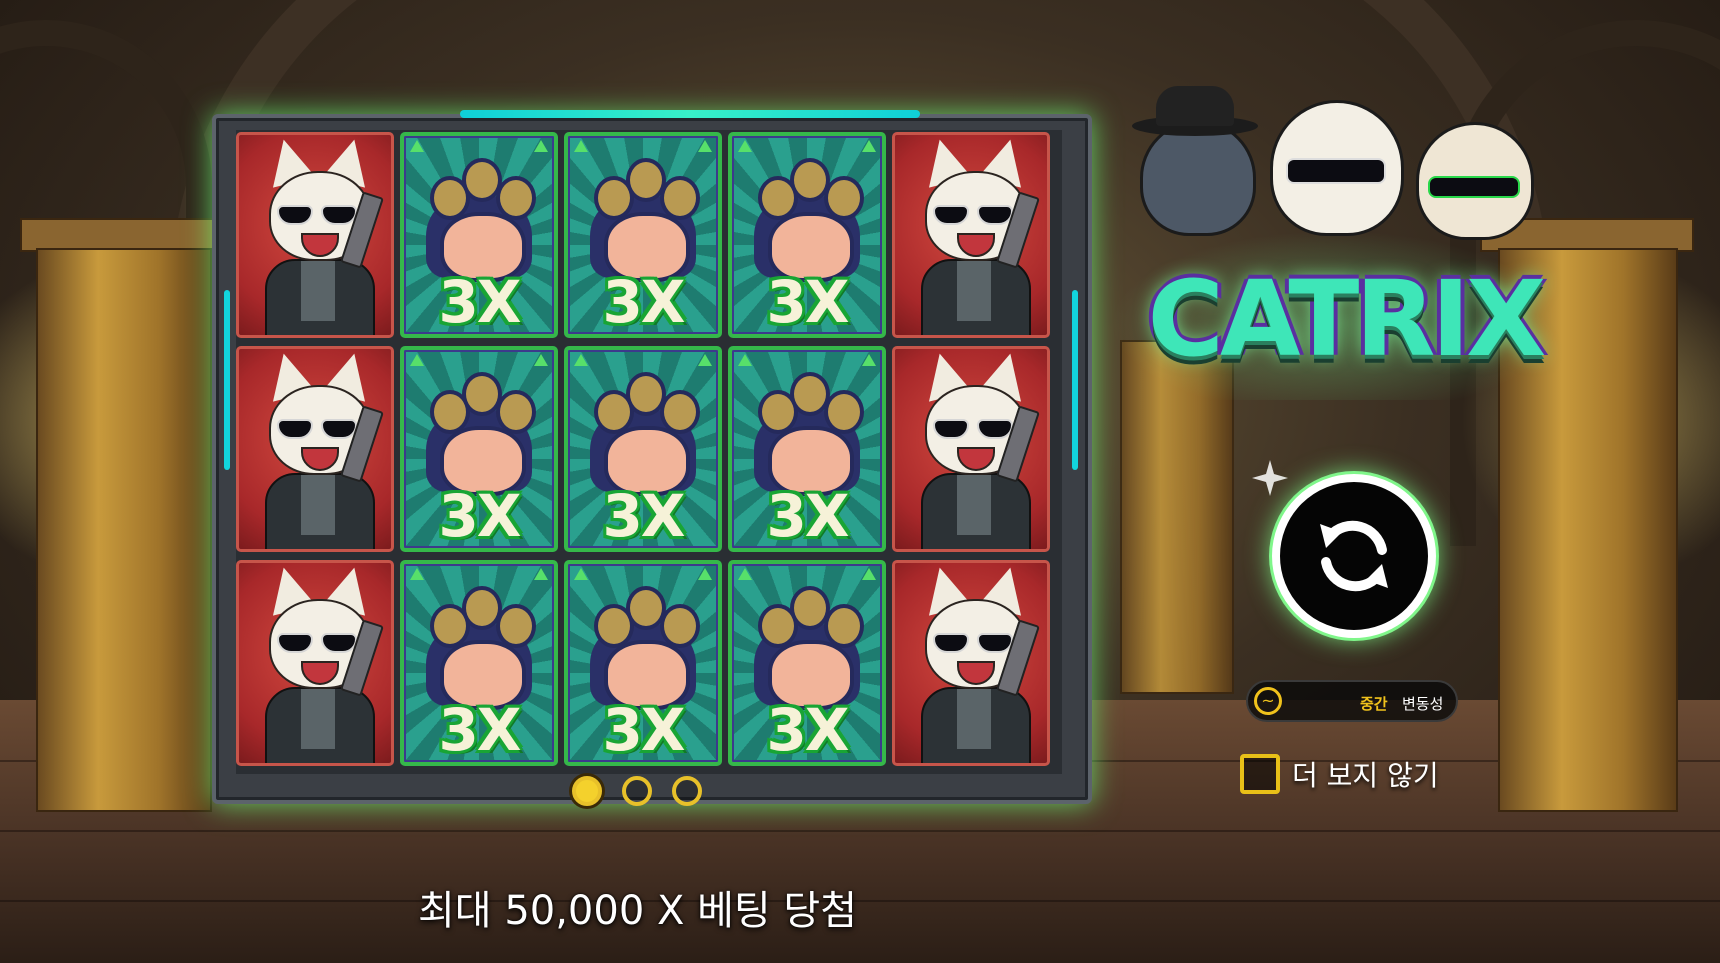 This screenshot has width=1720, height=963. I want to click on green-sunglasses-icon, so click(1474, 187).